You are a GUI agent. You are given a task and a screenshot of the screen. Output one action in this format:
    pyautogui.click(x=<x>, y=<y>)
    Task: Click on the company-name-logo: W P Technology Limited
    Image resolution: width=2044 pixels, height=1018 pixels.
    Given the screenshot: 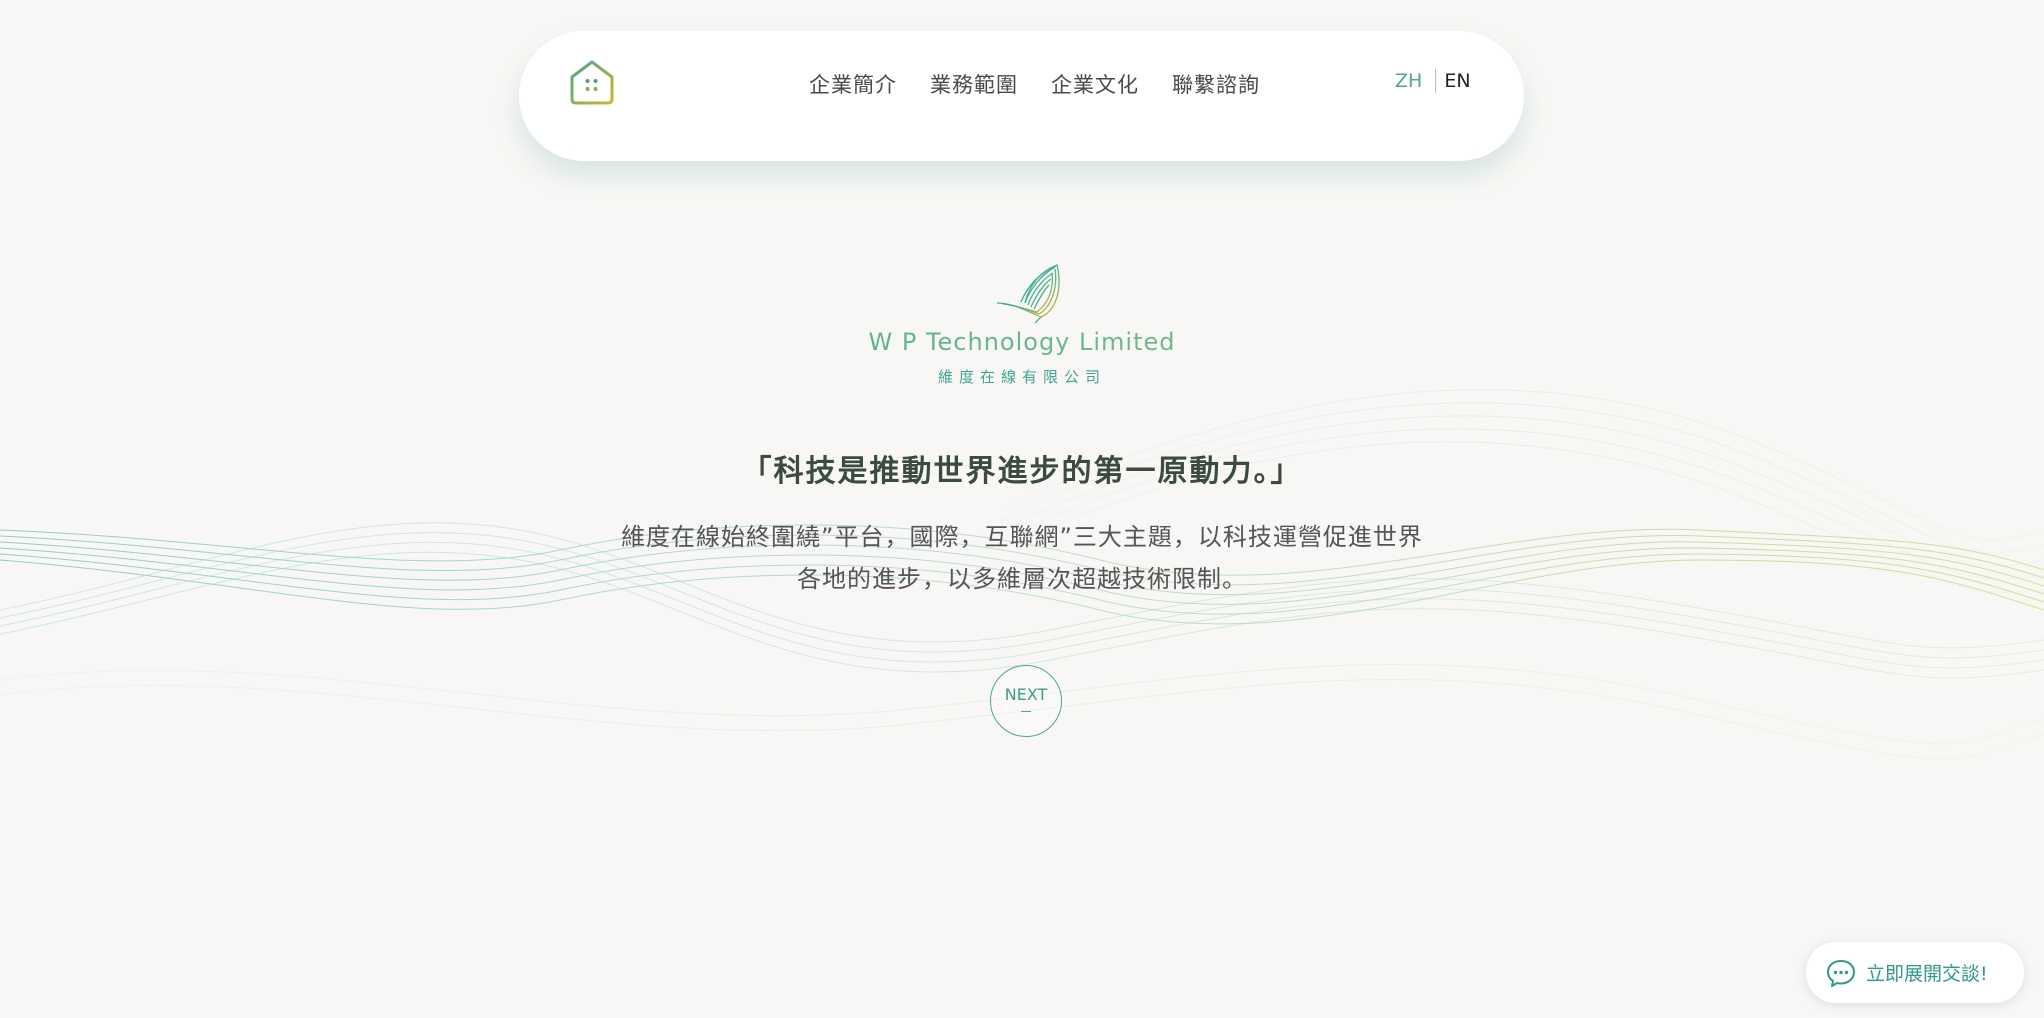 What is the action you would take?
    pyautogui.click(x=1022, y=342)
    